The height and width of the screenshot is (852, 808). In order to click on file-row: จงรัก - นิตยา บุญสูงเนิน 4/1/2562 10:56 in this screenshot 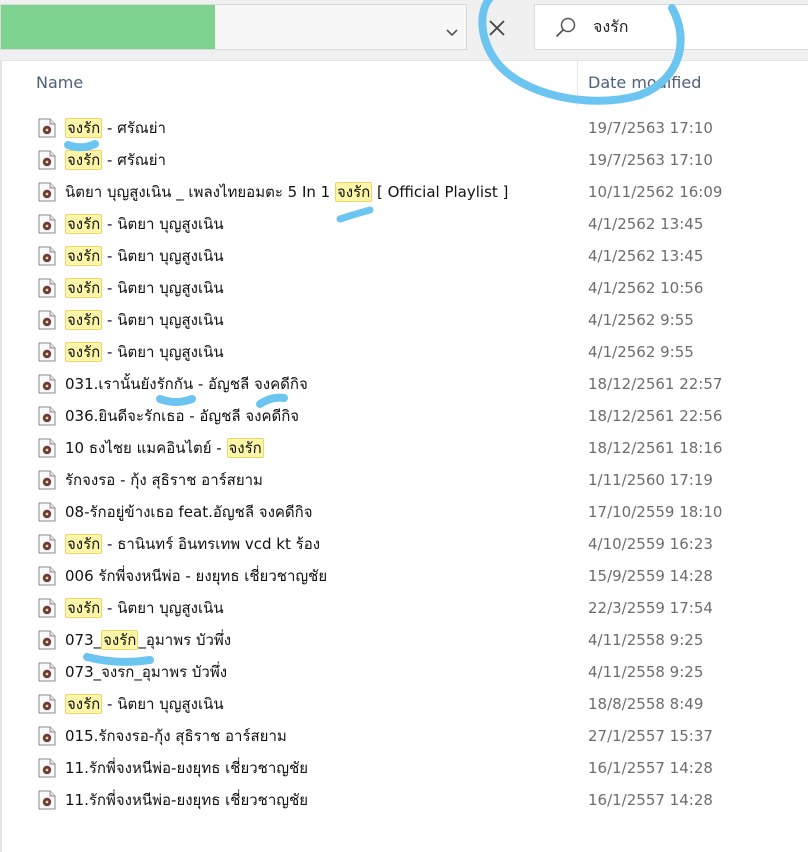, I will do `click(404, 288)`.